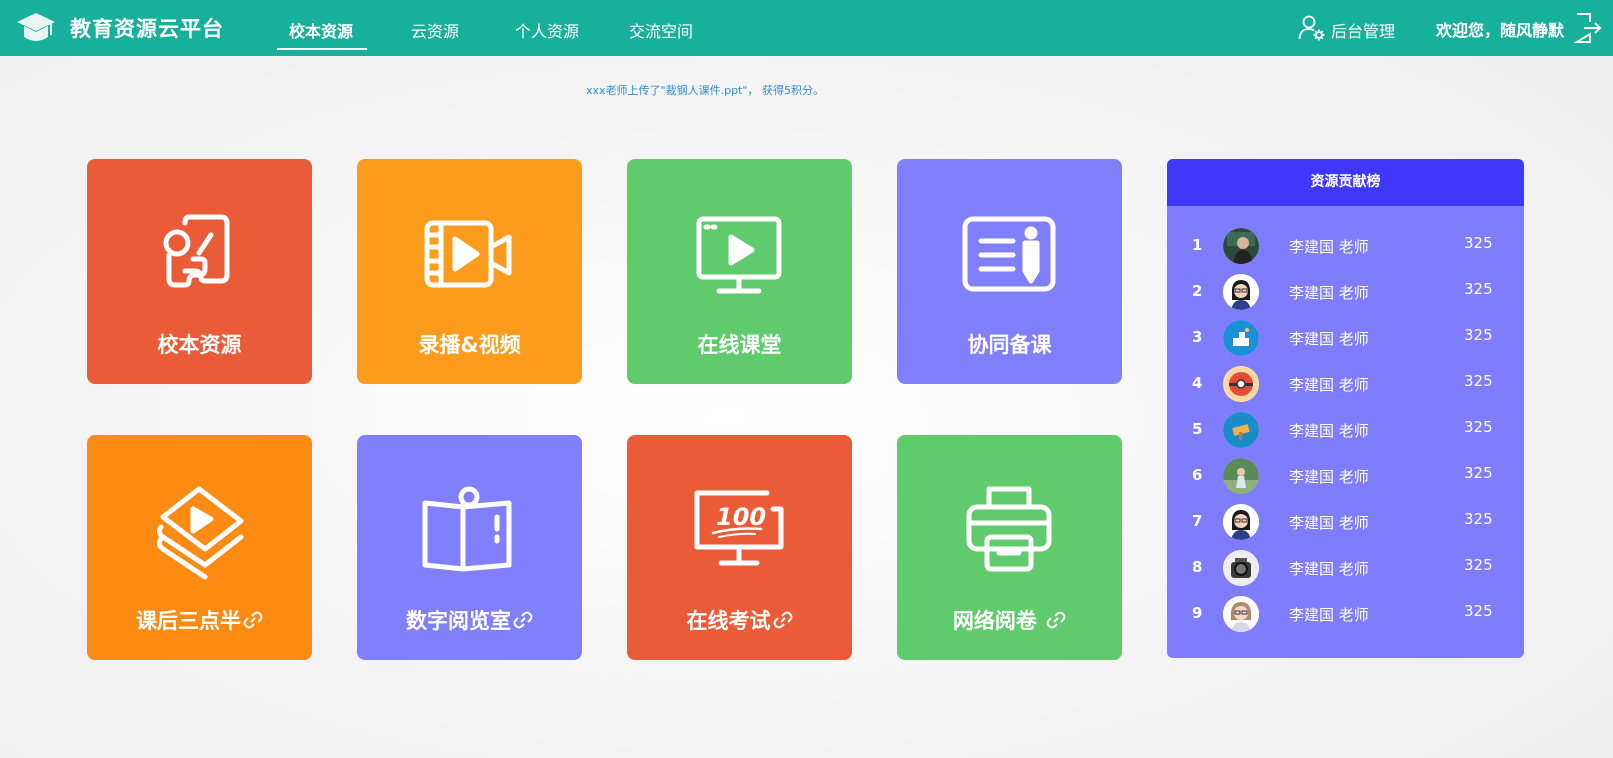 This screenshot has height=758, width=1613. I want to click on ranking-row: 7 李建国 老师 325, so click(1345, 522).